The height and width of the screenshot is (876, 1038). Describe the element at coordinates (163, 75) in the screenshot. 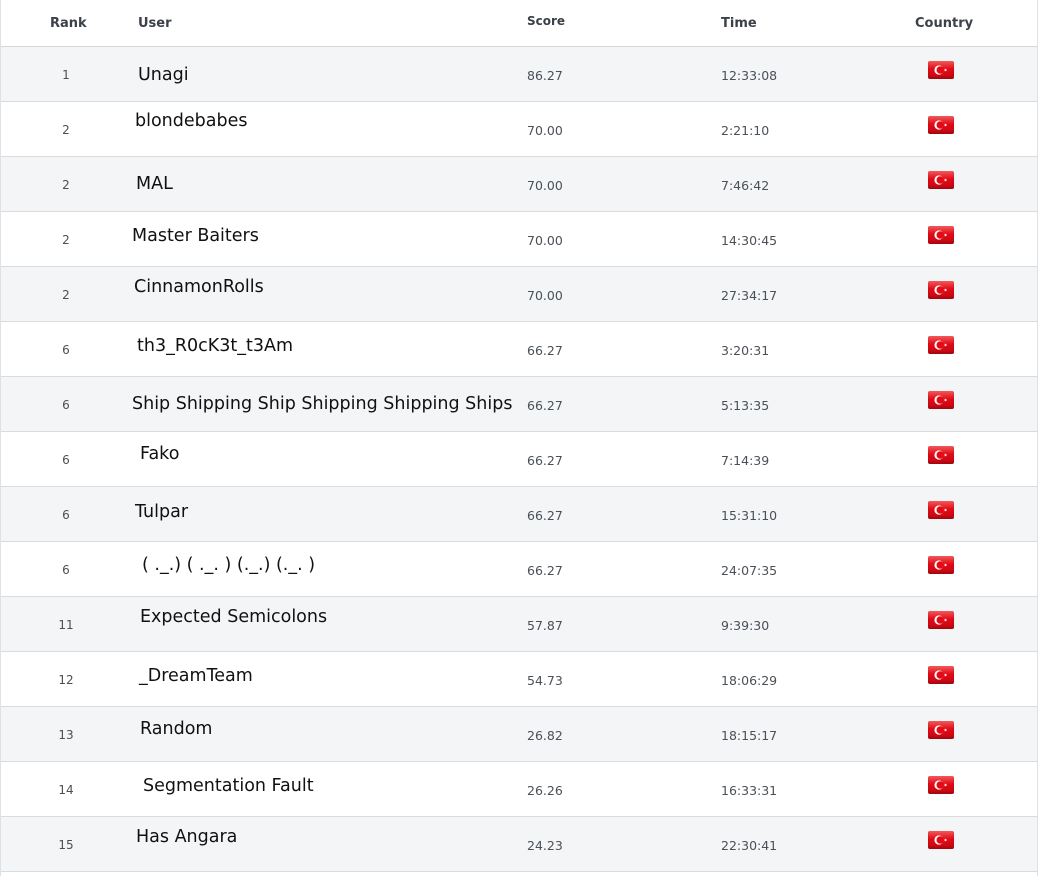

I see `user-name-link: Unagi` at that location.